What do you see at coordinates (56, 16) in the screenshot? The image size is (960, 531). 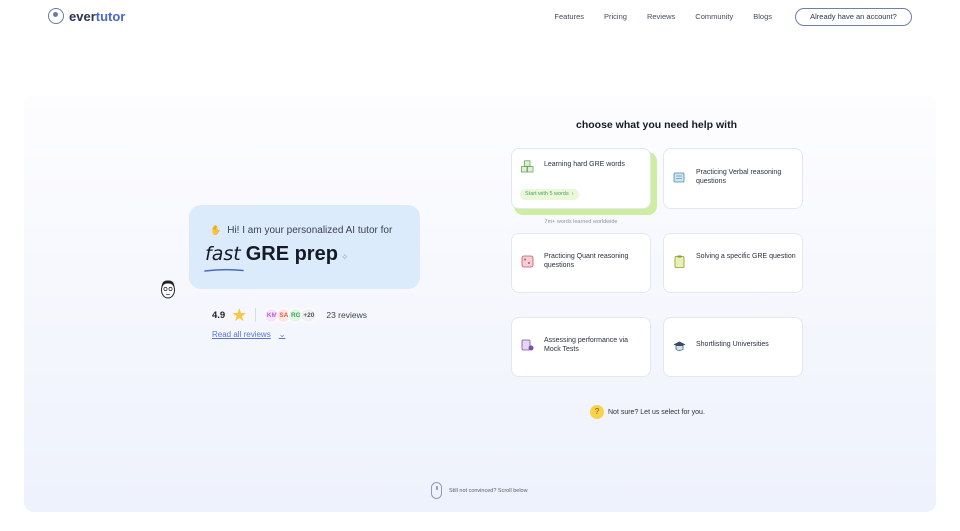 I see `logo-icon` at bounding box center [56, 16].